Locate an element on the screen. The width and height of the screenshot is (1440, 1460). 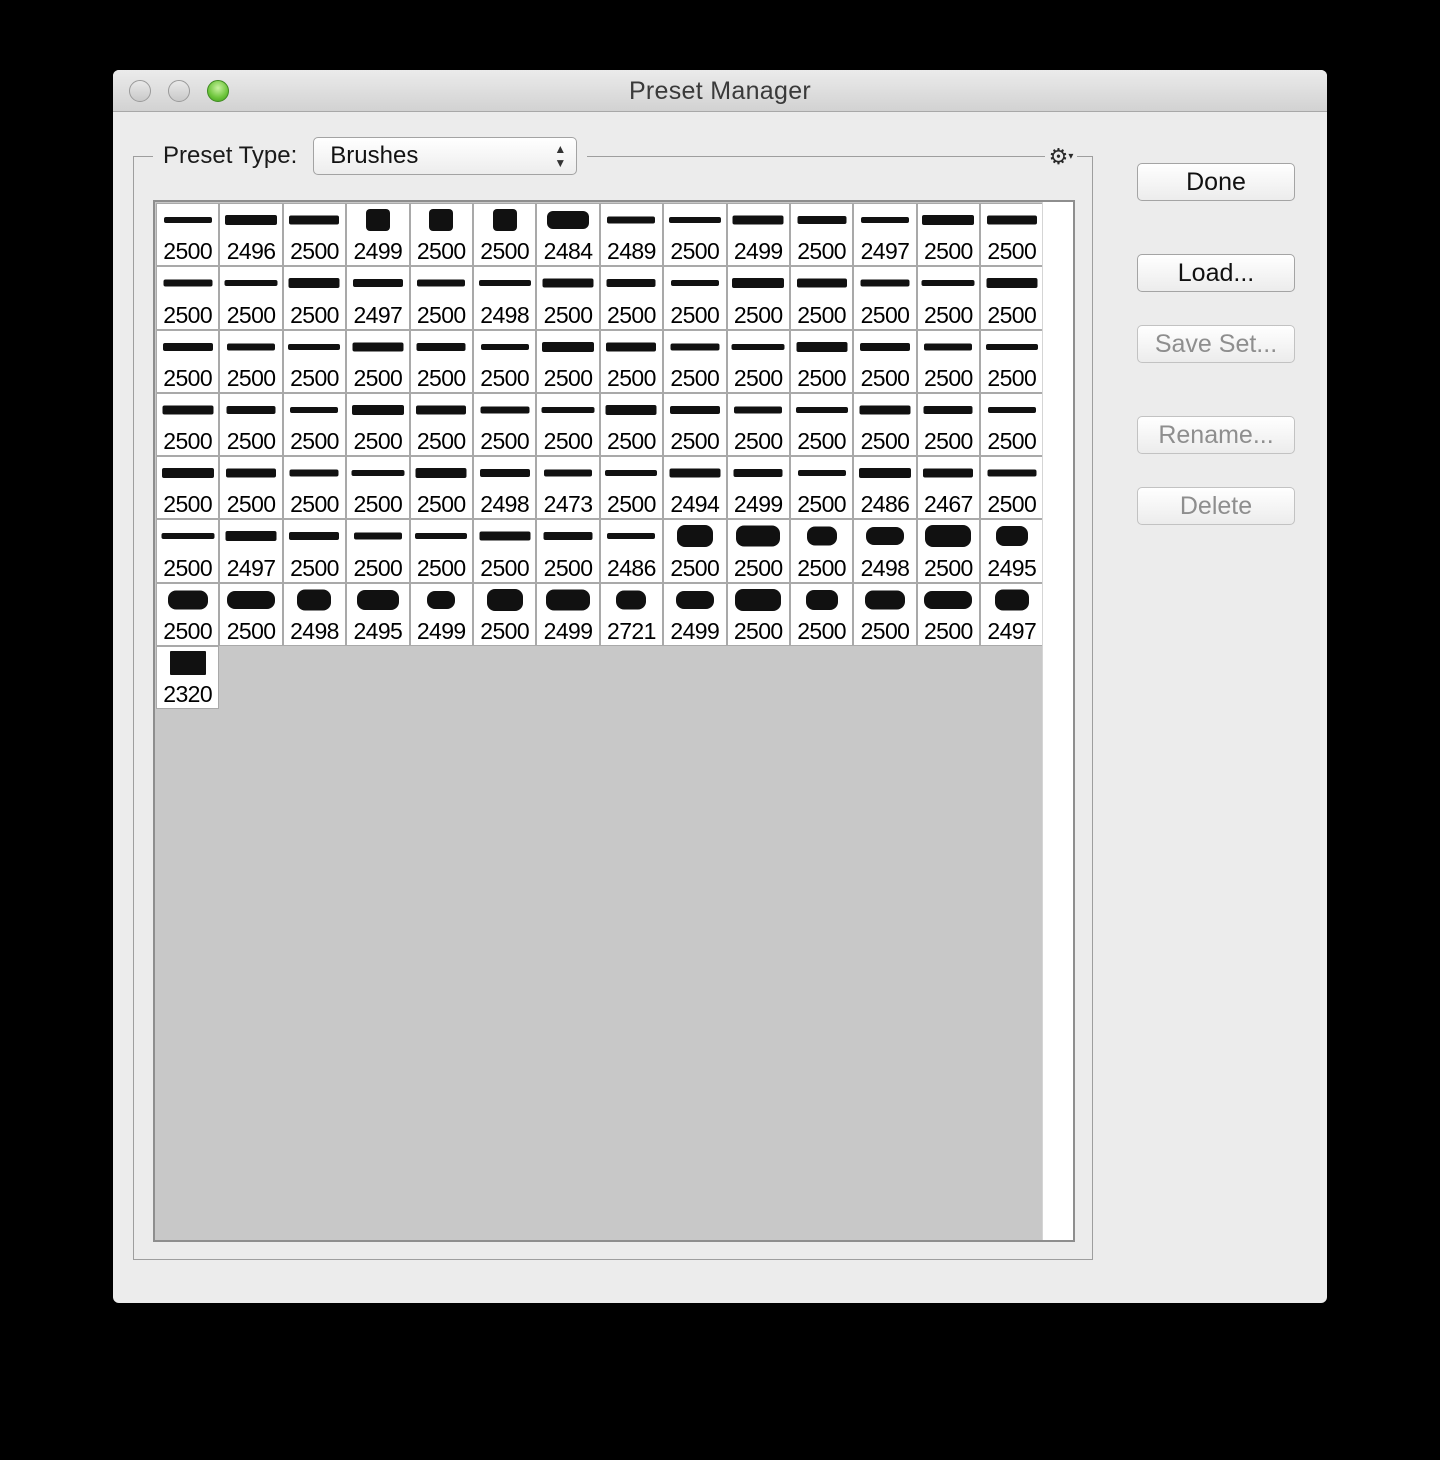
brush-preset-cell: 2473 is located at coordinates (568, 488).